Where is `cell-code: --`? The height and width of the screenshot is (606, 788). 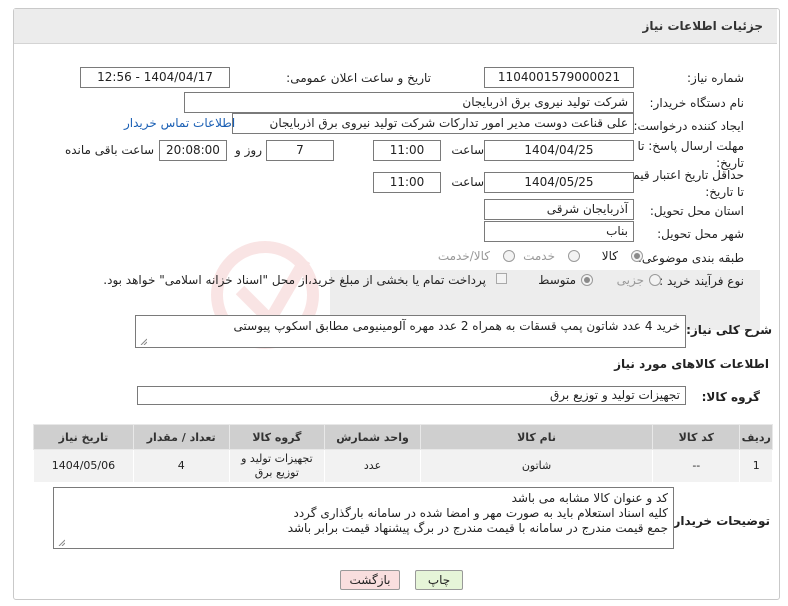 cell-code: -- is located at coordinates (696, 466).